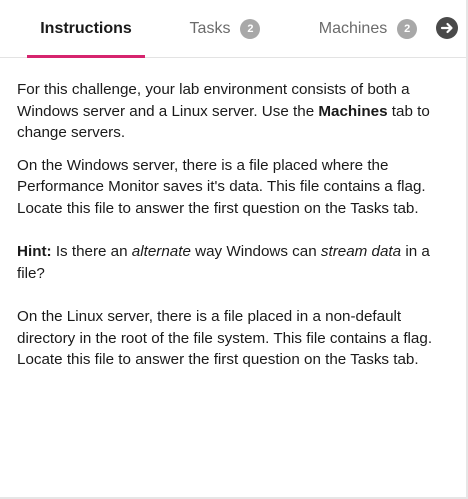 The image size is (468, 499). I want to click on arrow-right-circle-icon, so click(447, 28).